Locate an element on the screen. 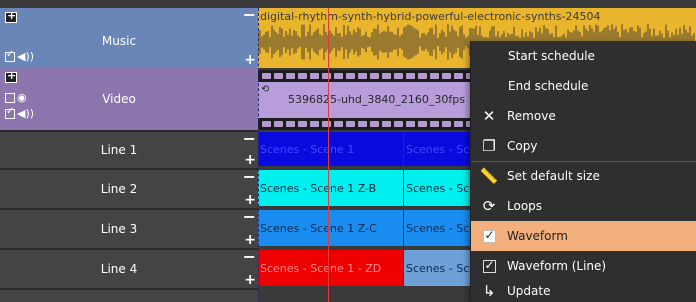 The image size is (696, 302). track-header-video: ◉ Video ◀)) is located at coordinates (129, 99).